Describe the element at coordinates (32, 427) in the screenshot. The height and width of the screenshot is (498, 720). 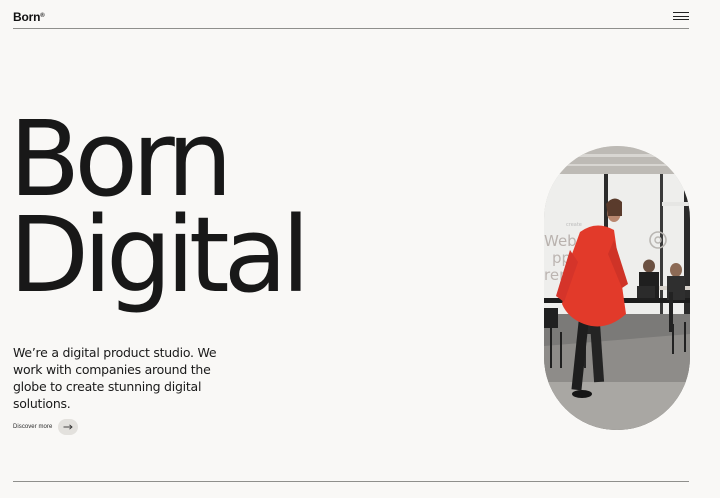
I see `discover-more-label: Discover more` at that location.